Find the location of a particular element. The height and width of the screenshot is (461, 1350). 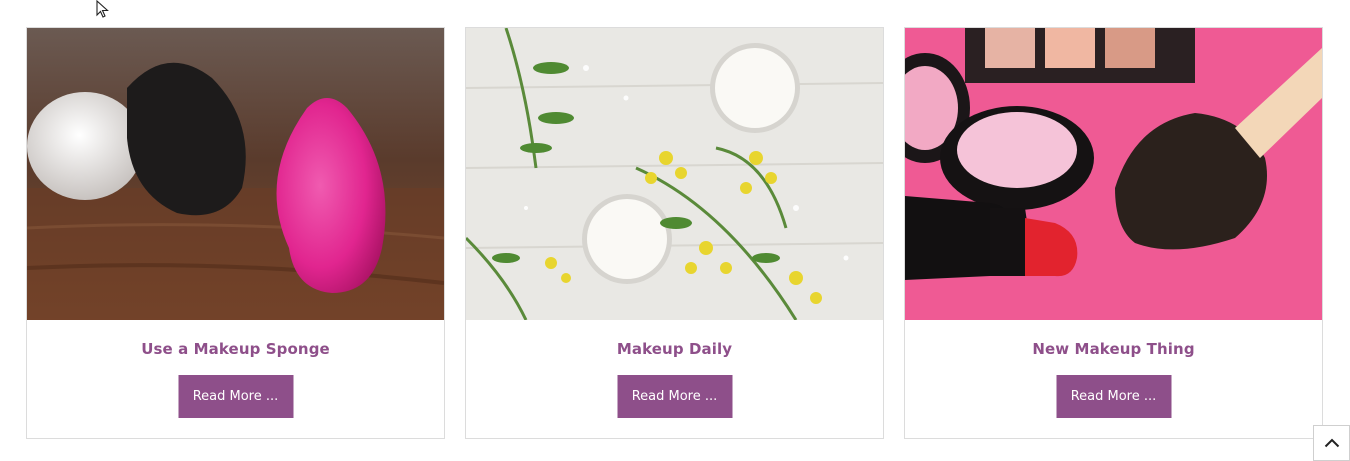

mouse-cursor-icon is located at coordinates (102, 9).